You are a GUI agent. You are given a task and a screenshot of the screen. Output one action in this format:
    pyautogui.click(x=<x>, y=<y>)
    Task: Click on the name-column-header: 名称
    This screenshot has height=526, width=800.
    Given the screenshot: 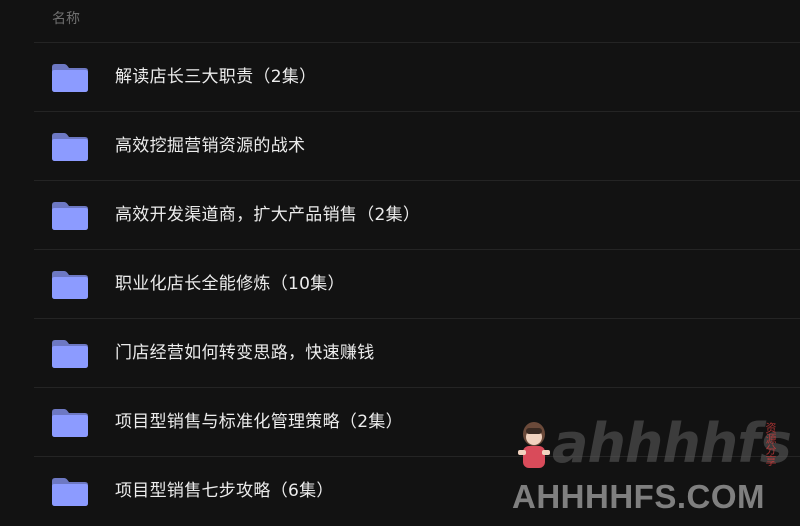 What is the action you would take?
    pyautogui.click(x=66, y=19)
    